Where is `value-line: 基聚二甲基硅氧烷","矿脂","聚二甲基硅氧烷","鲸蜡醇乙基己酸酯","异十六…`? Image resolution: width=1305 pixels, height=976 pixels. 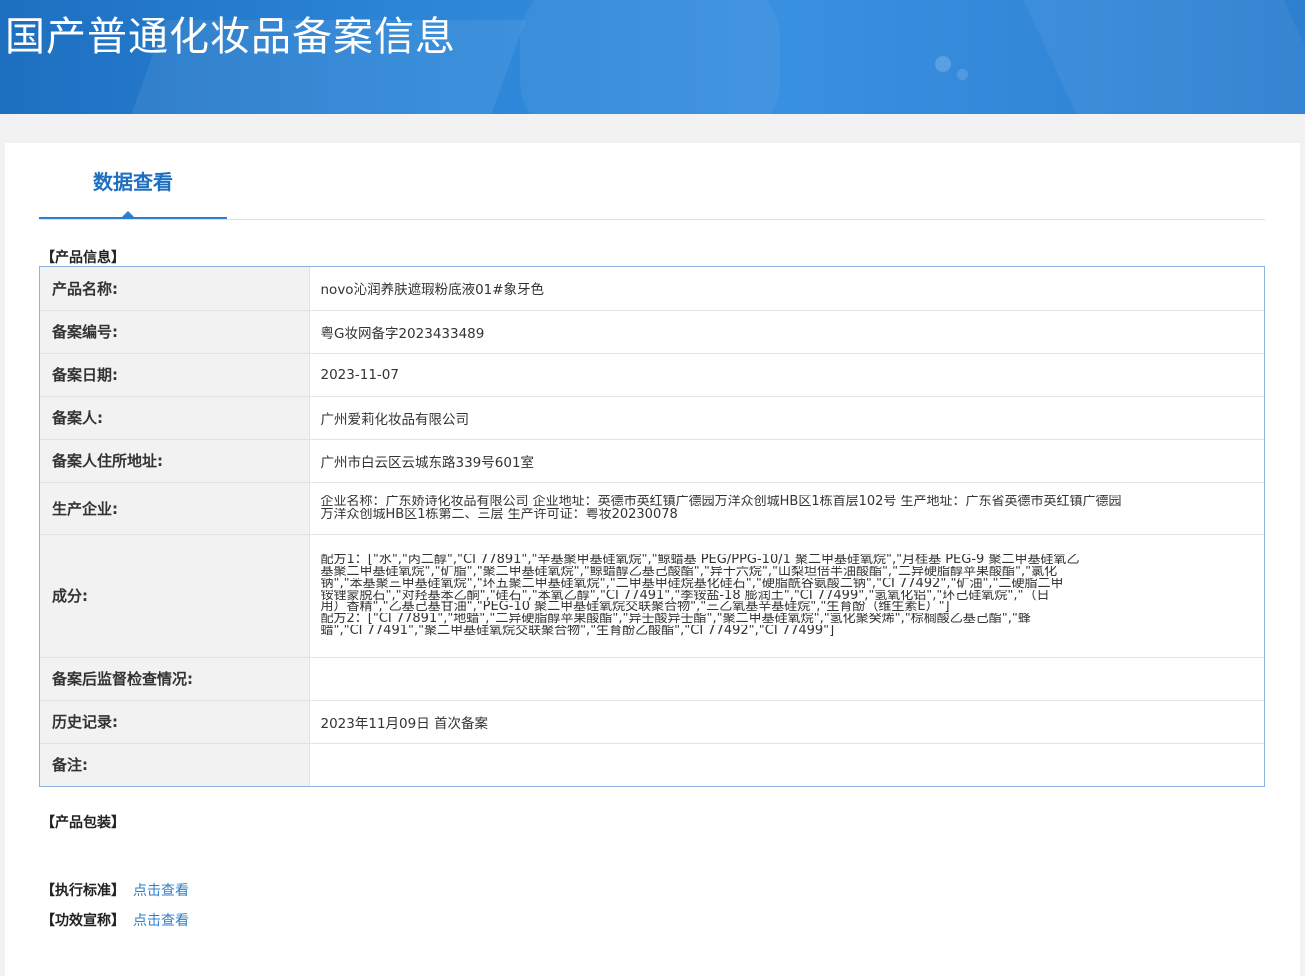
value-line: 基聚二甲基硅氧烷","矿脂","聚二甲基硅氧烷","鲸蜡醇乙基己酸酯","异十六… is located at coordinates (689, 572).